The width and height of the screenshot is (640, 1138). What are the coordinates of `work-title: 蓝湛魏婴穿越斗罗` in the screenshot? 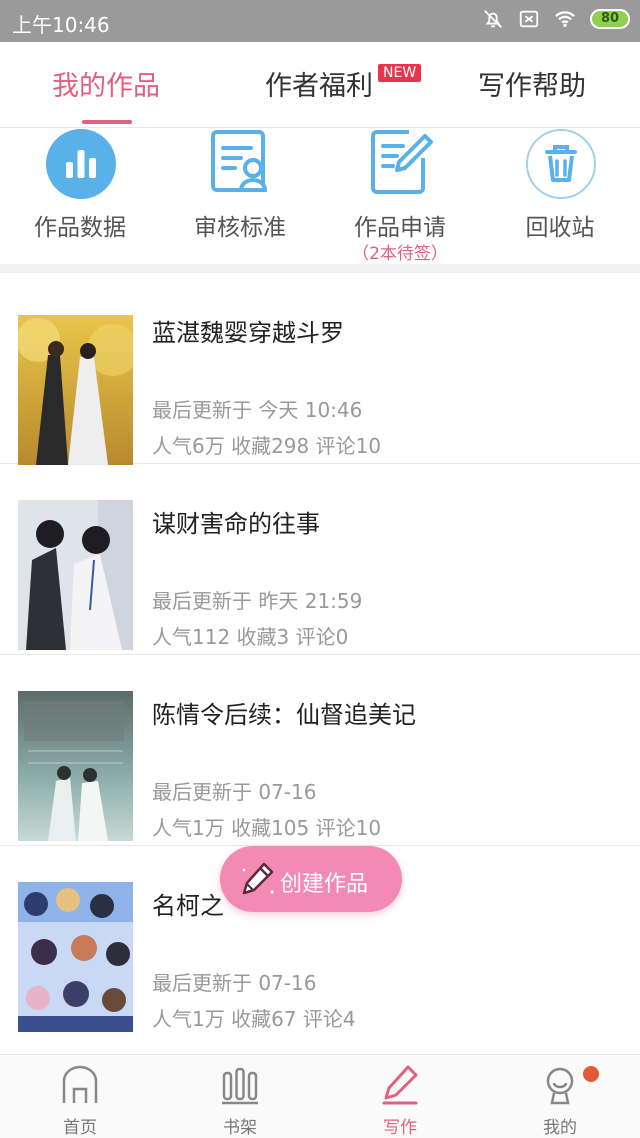 It's located at (248, 333).